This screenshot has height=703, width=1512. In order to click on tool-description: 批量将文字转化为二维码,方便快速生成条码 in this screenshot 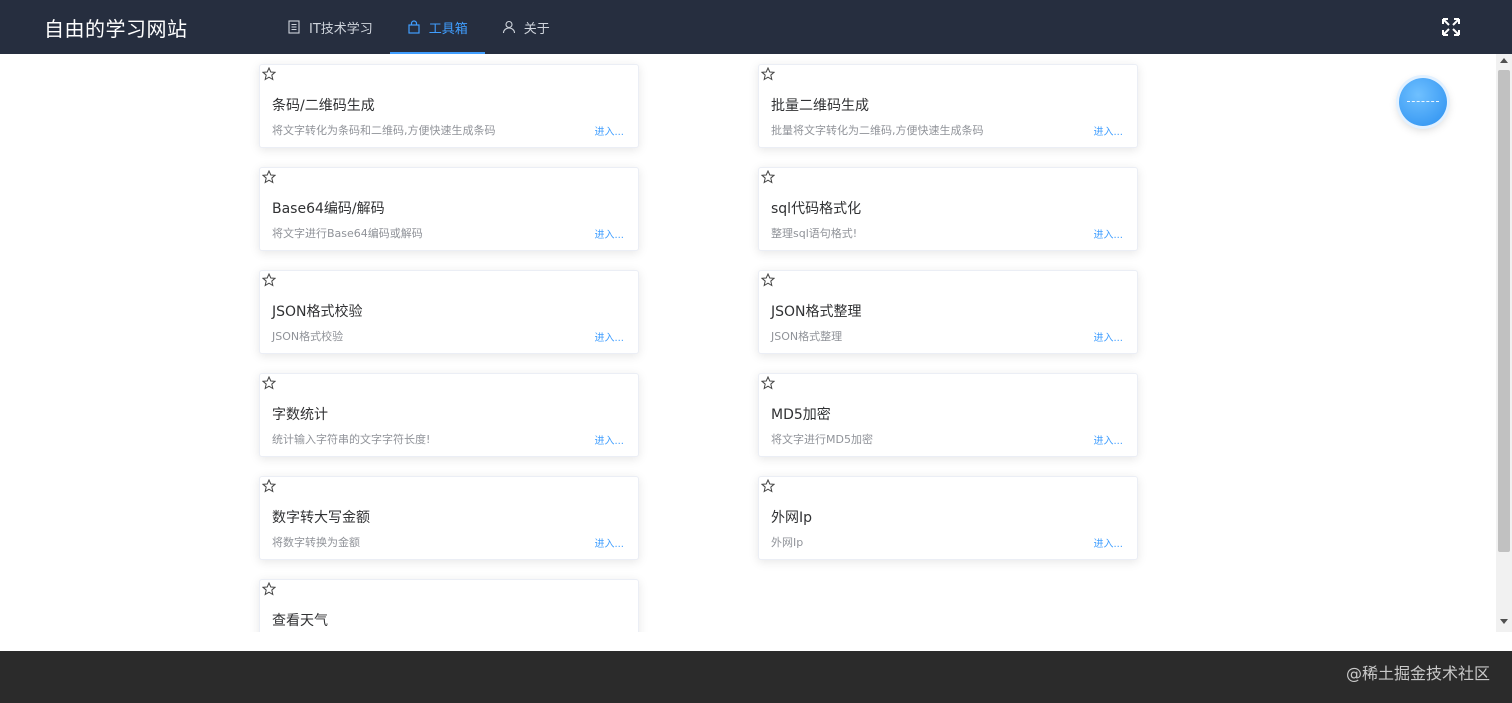, I will do `click(877, 130)`.